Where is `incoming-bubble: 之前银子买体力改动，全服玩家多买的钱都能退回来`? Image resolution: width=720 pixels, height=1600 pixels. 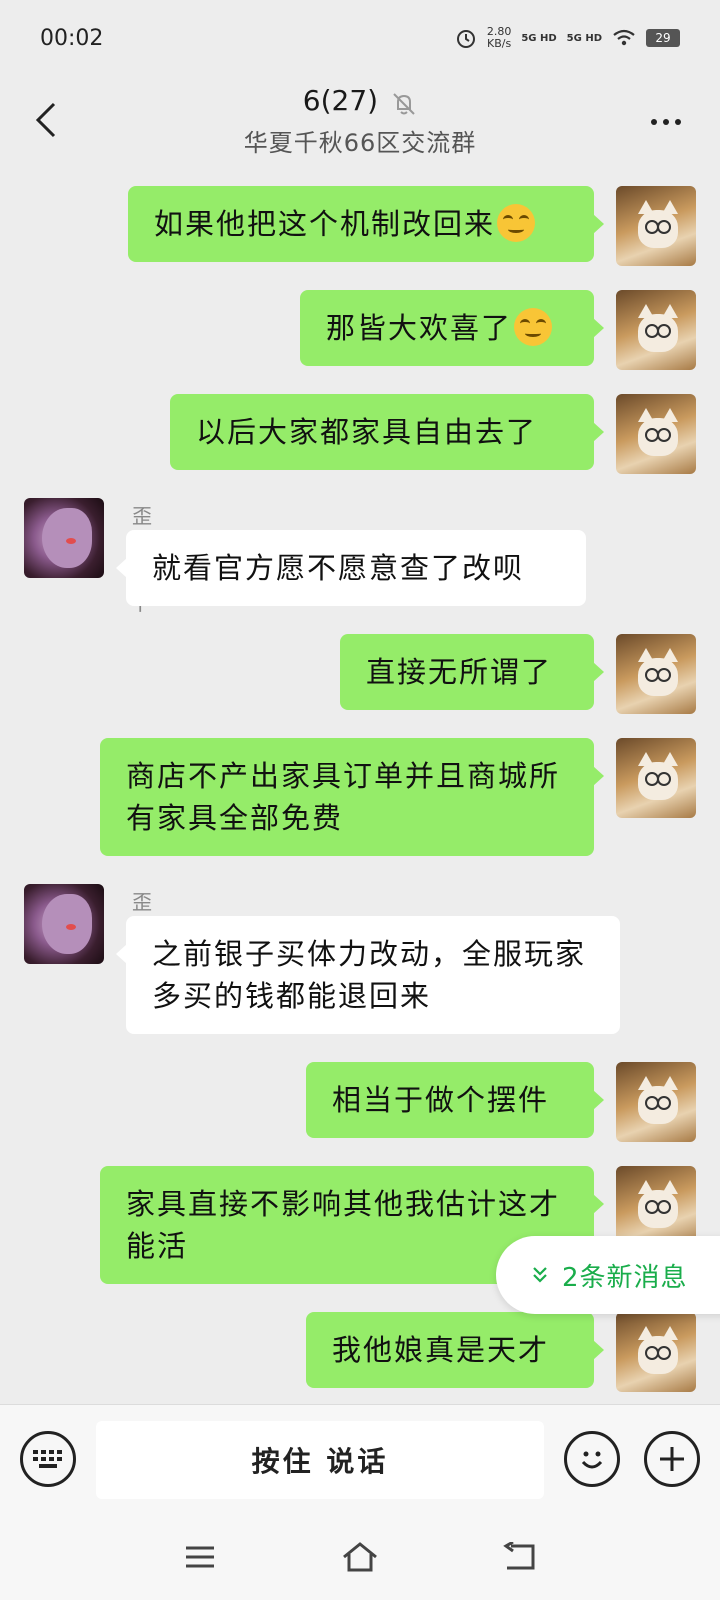 incoming-bubble: 之前银子买体力改动，全服玩家多买的钱都能退回来 is located at coordinates (368, 975).